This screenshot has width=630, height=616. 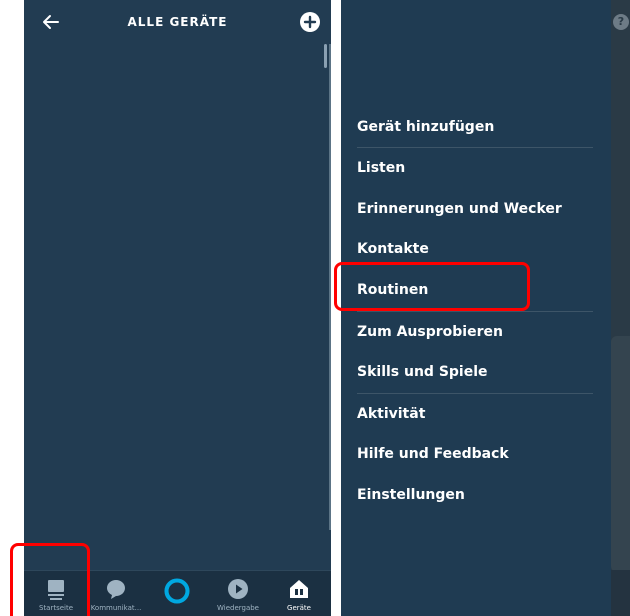 I want to click on nav-item-devices: Geräte, so click(x=299, y=593).